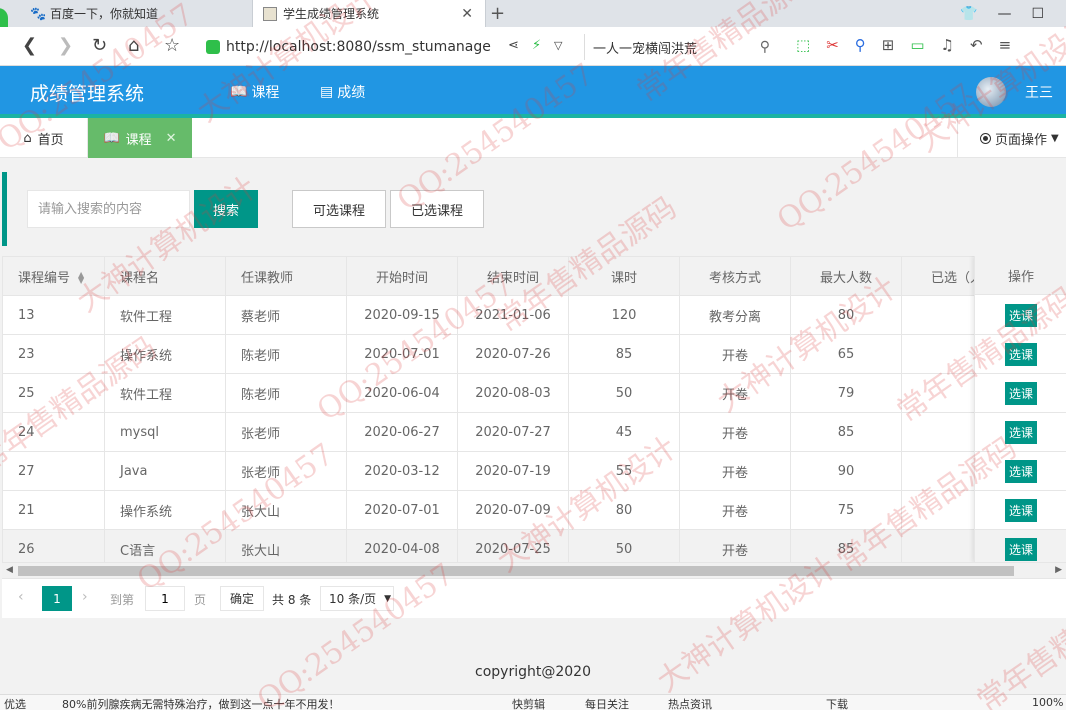 This screenshot has height=712, width=1066. I want to click on favorite-star-icon: ☆, so click(172, 45).